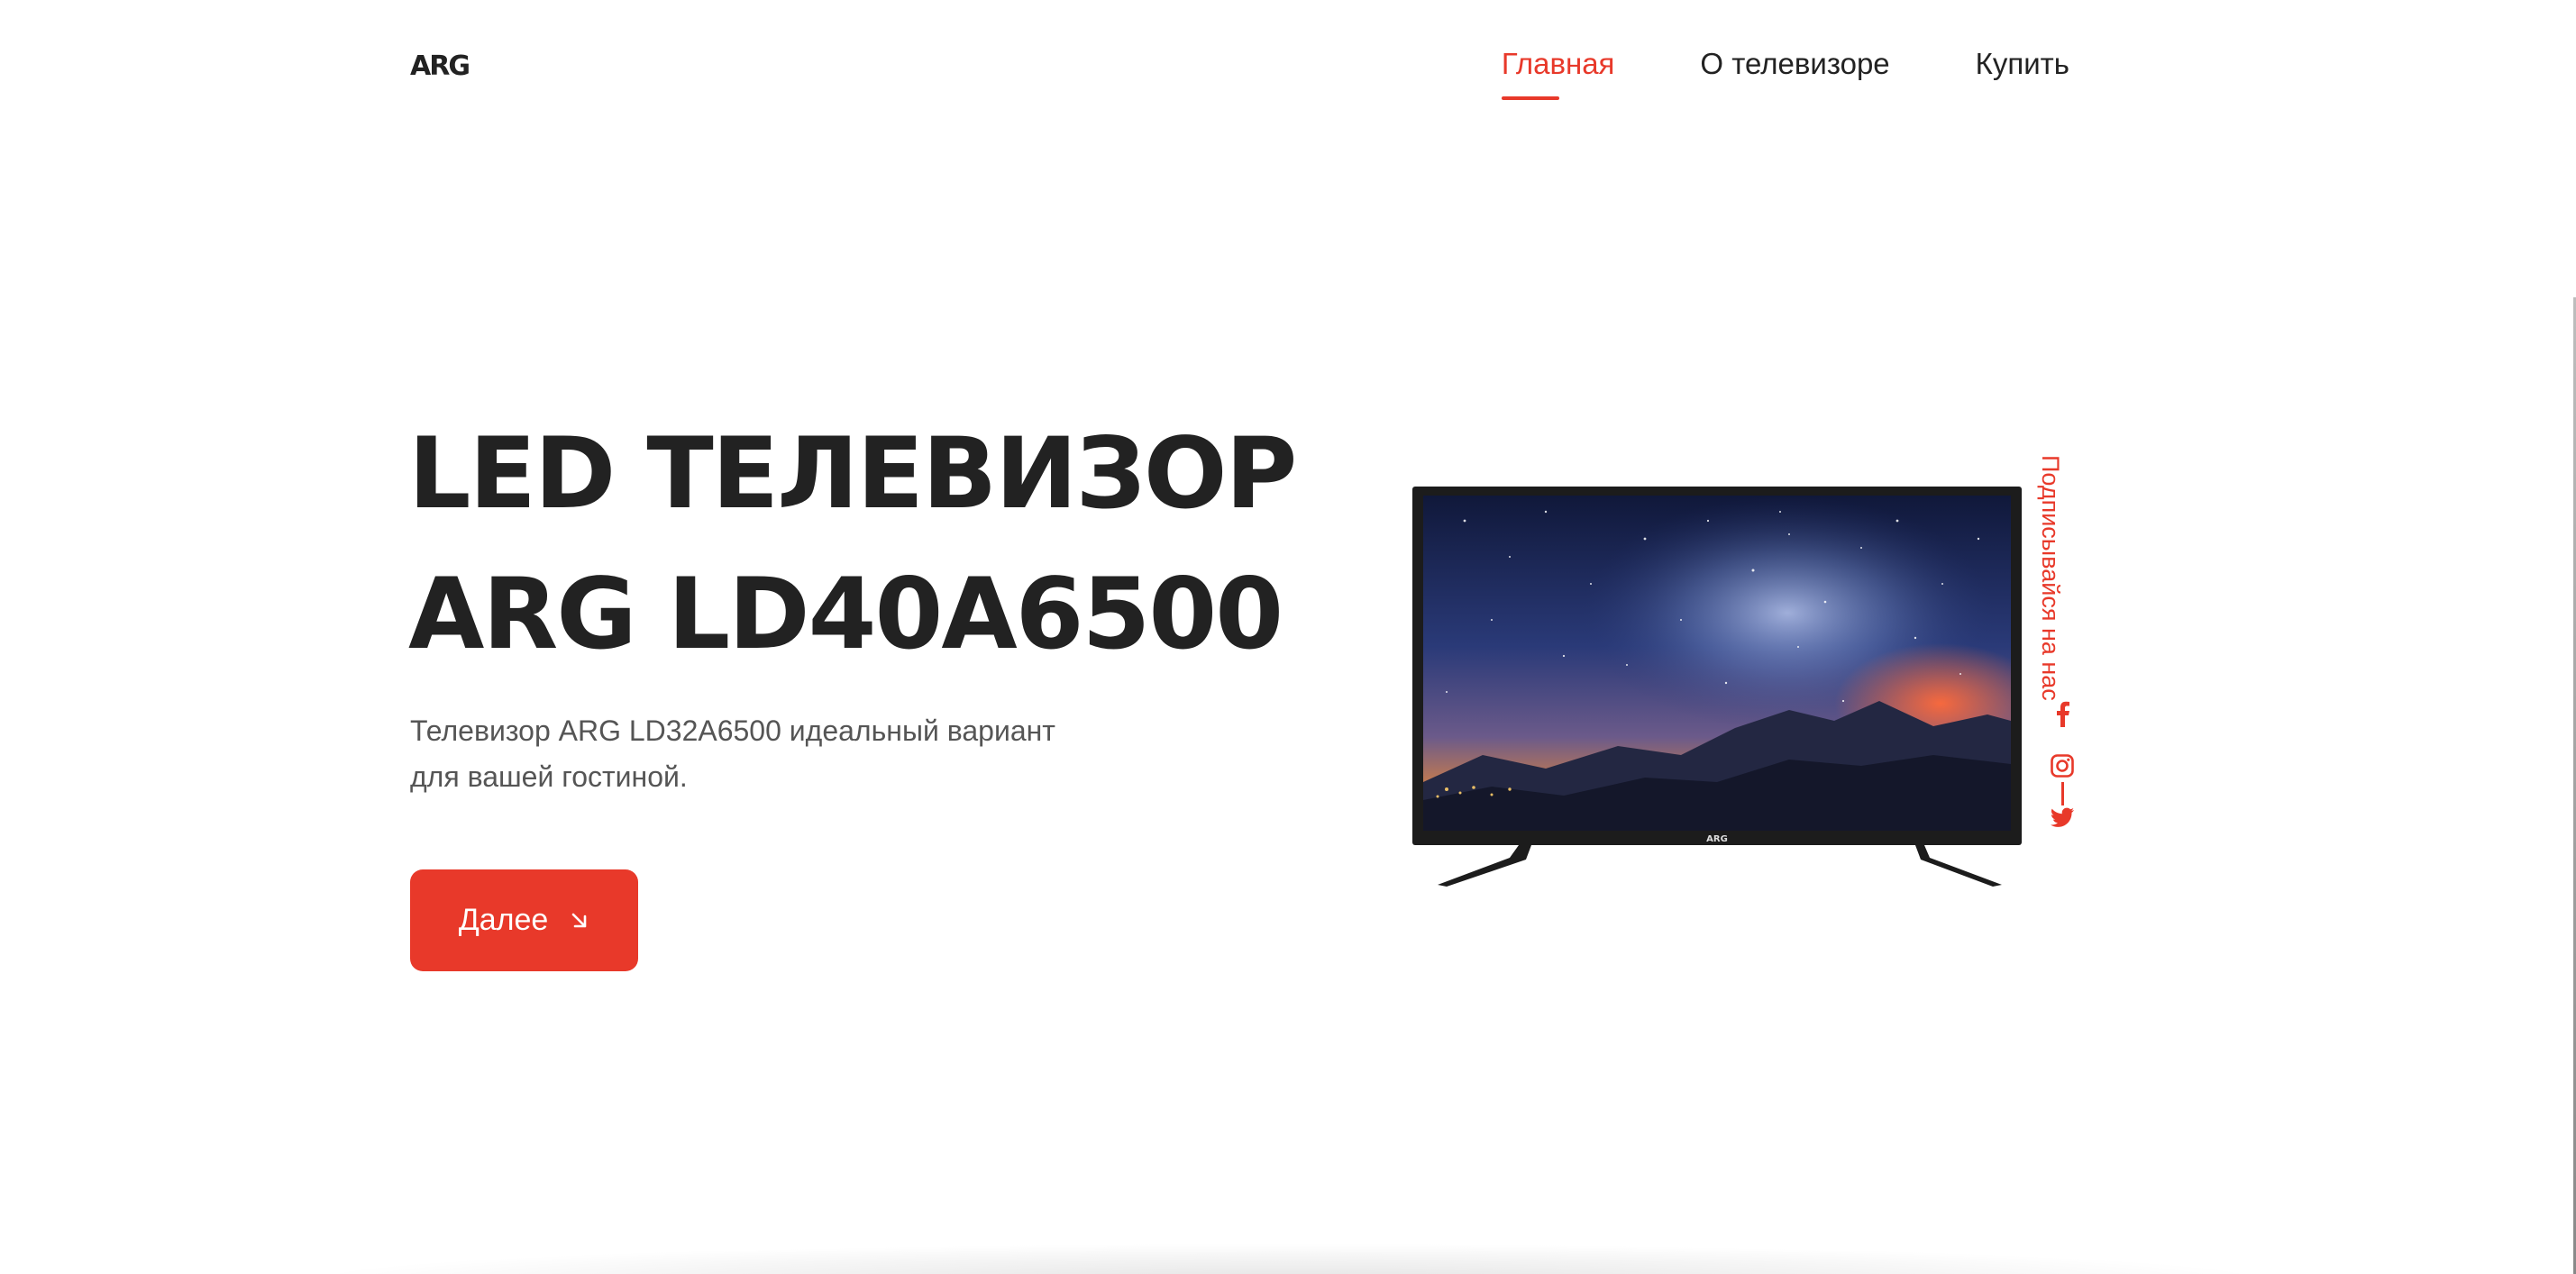  Describe the element at coordinates (1557, 73) in the screenshot. I see `nav-item-home: Главная` at that location.